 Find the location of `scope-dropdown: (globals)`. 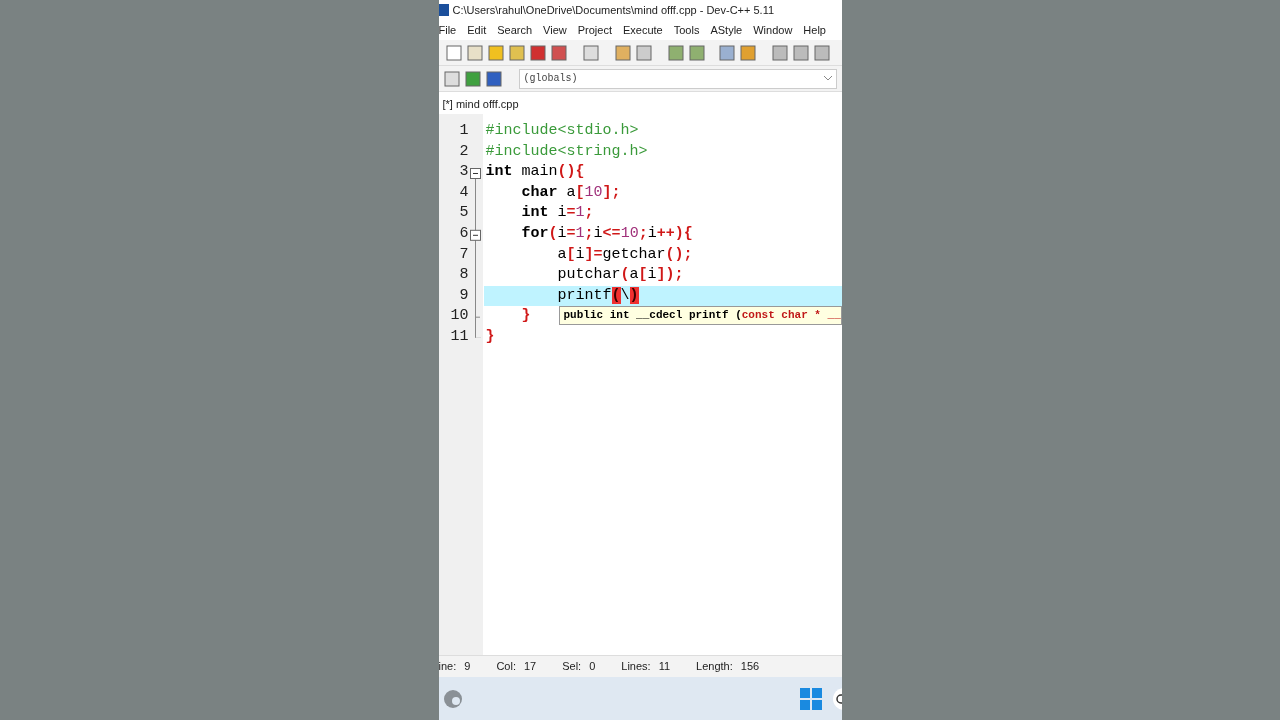

scope-dropdown: (globals) is located at coordinates (677, 78).